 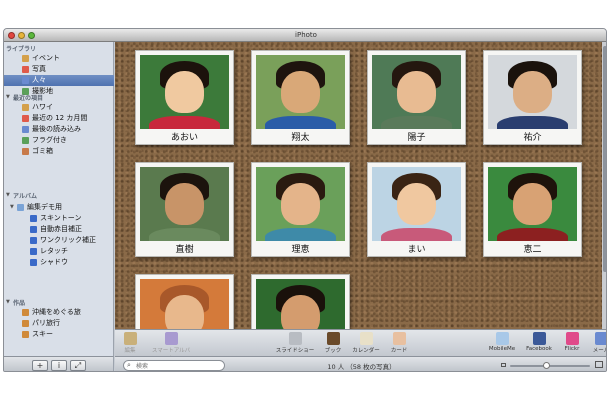 I want to click on small-thumbnail-icon, so click(x=503, y=365).